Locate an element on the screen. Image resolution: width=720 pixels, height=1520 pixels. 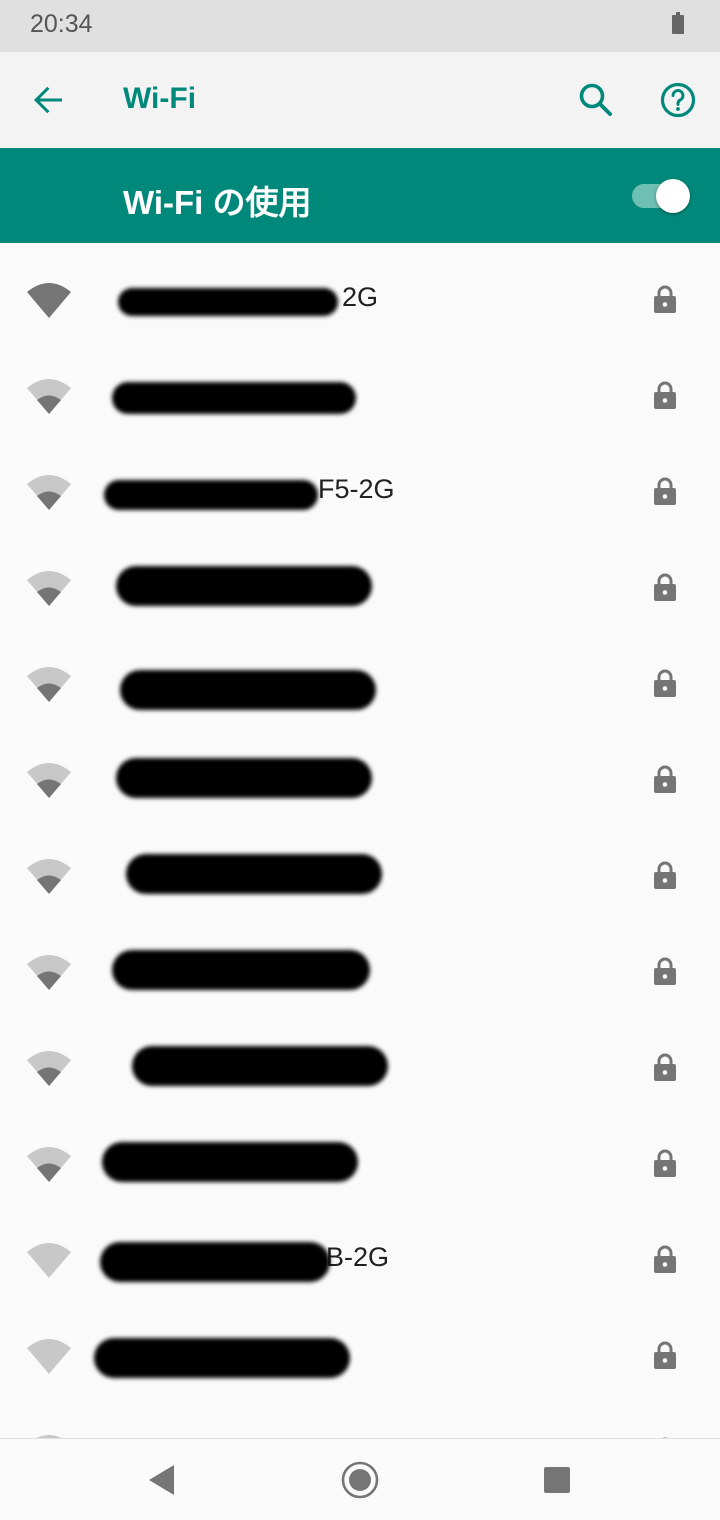
nav-recents-square-icon is located at coordinates (557, 1480).